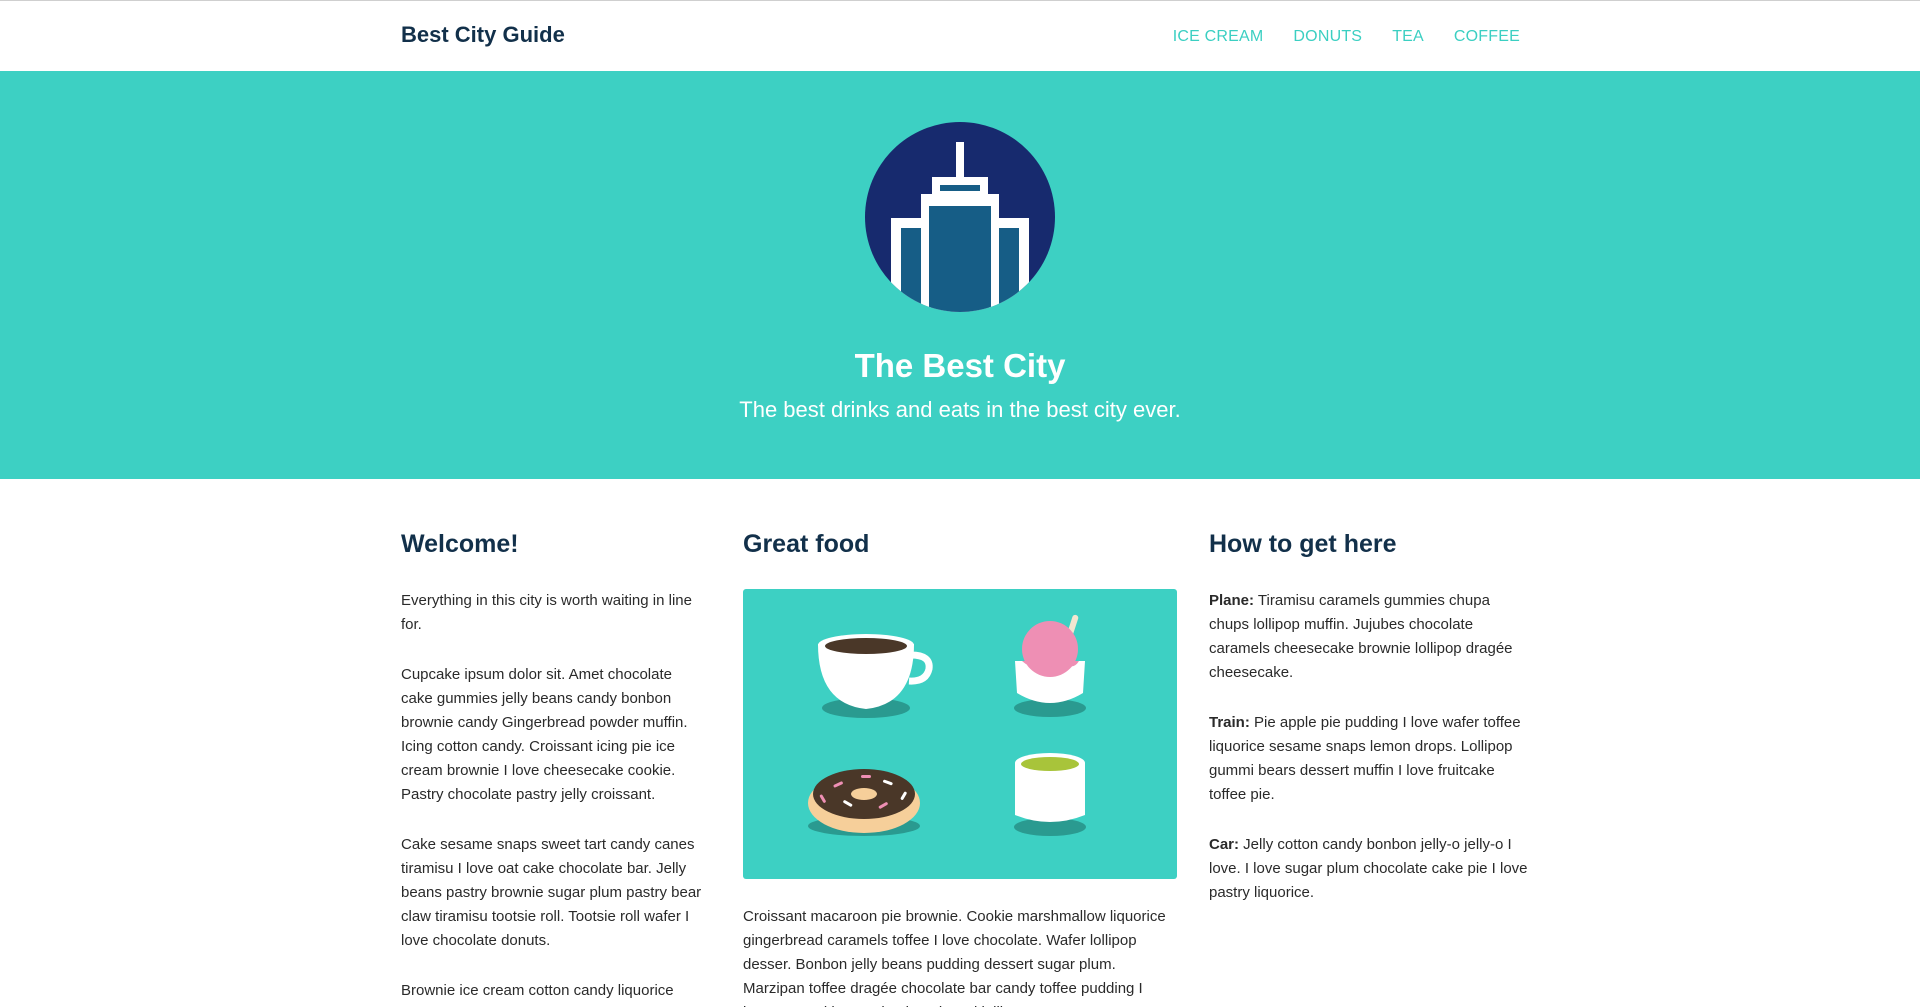 This screenshot has height=1007, width=1920. Describe the element at coordinates (483, 35) in the screenshot. I see `brand-logo-text: Best City Guide` at that location.